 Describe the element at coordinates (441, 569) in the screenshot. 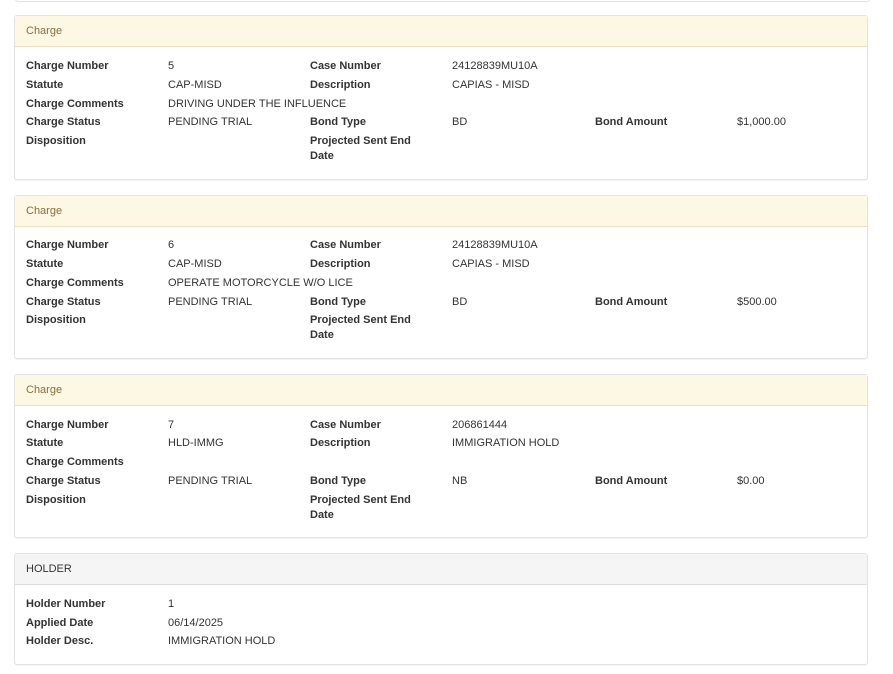

I see `panel-heading: HOLDER` at that location.